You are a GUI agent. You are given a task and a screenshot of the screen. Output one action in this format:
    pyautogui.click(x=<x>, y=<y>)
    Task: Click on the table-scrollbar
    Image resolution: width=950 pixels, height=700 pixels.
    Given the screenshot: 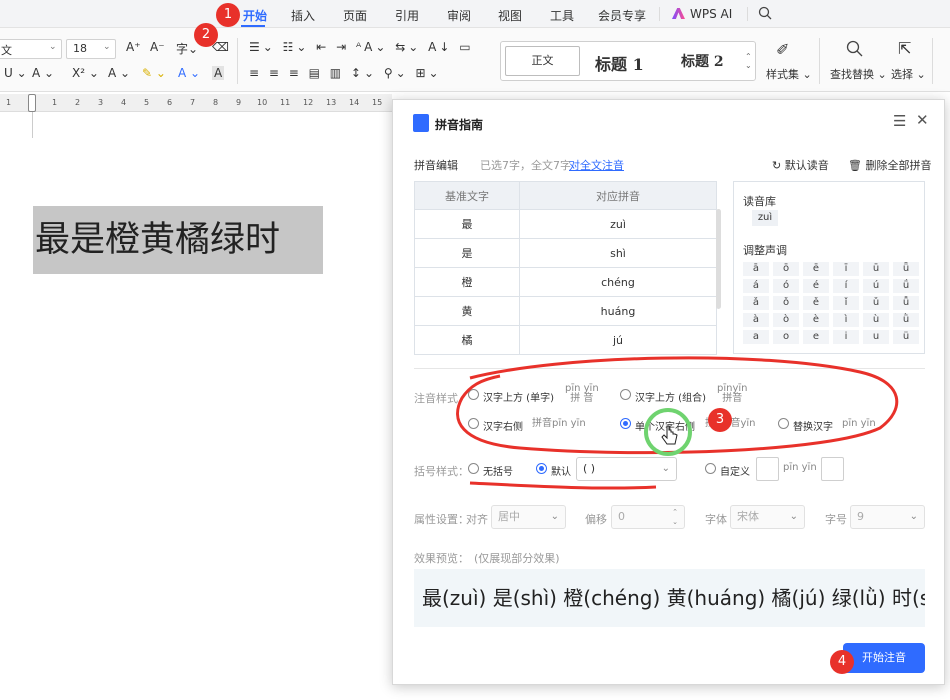 What is the action you would take?
    pyautogui.click(x=718, y=259)
    